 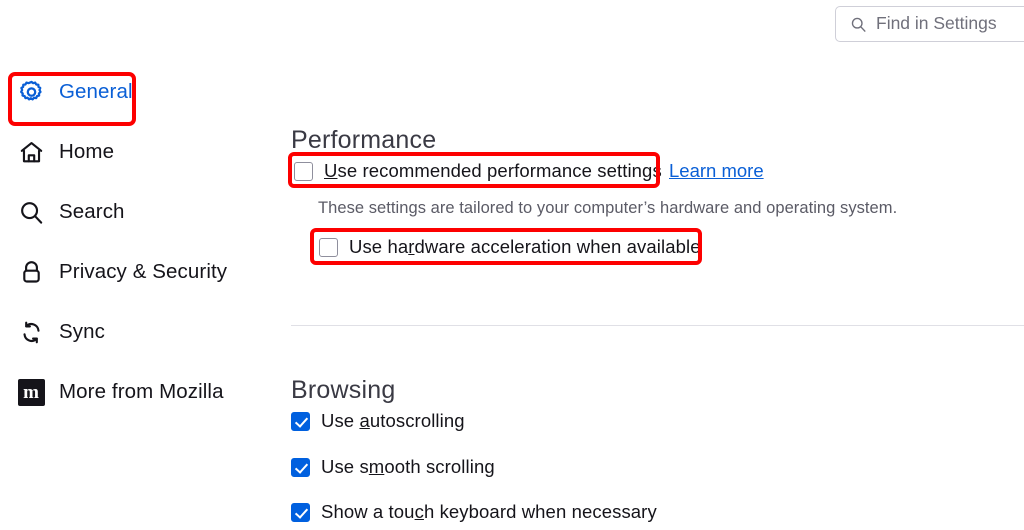 I want to click on label-accesskey: c, so click(x=419, y=511).